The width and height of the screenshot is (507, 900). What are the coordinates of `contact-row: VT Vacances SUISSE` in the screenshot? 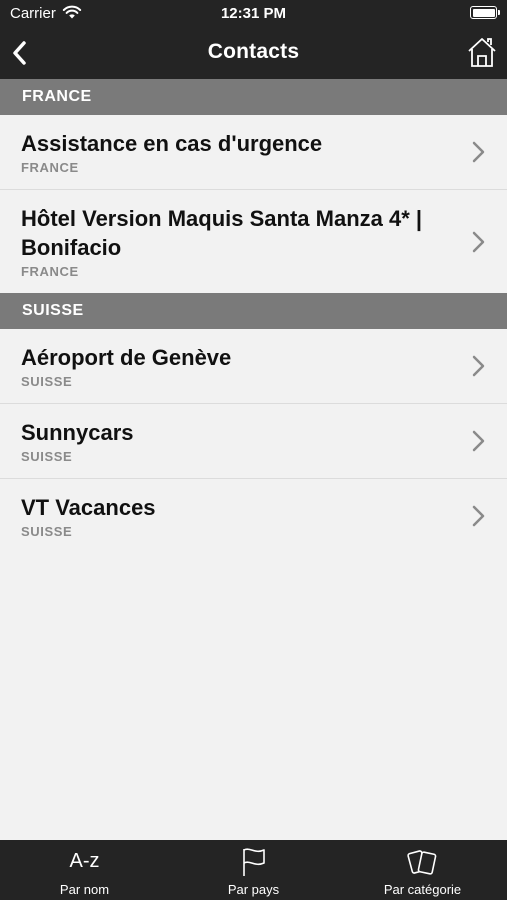 It's located at (253, 516).